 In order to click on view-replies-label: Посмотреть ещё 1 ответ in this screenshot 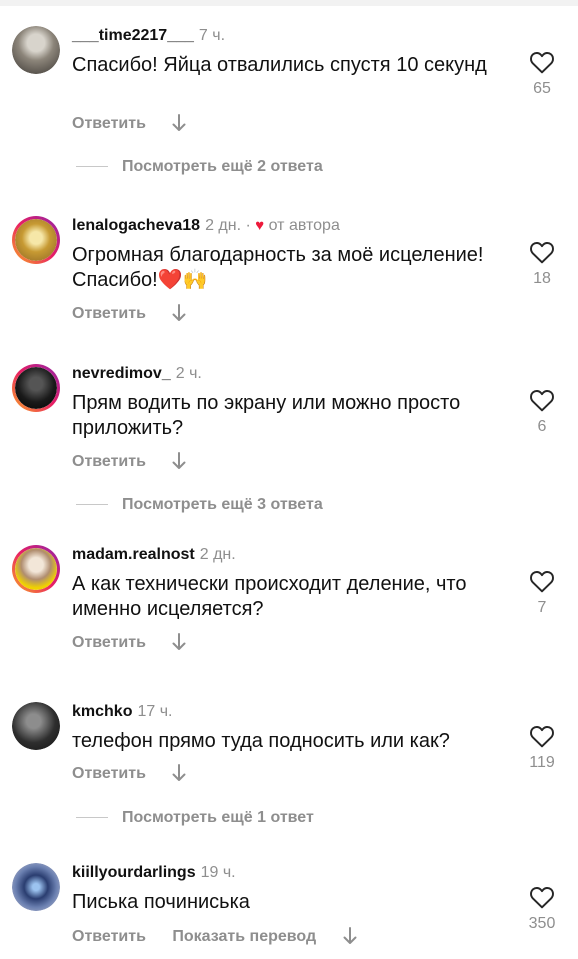, I will do `click(218, 817)`.